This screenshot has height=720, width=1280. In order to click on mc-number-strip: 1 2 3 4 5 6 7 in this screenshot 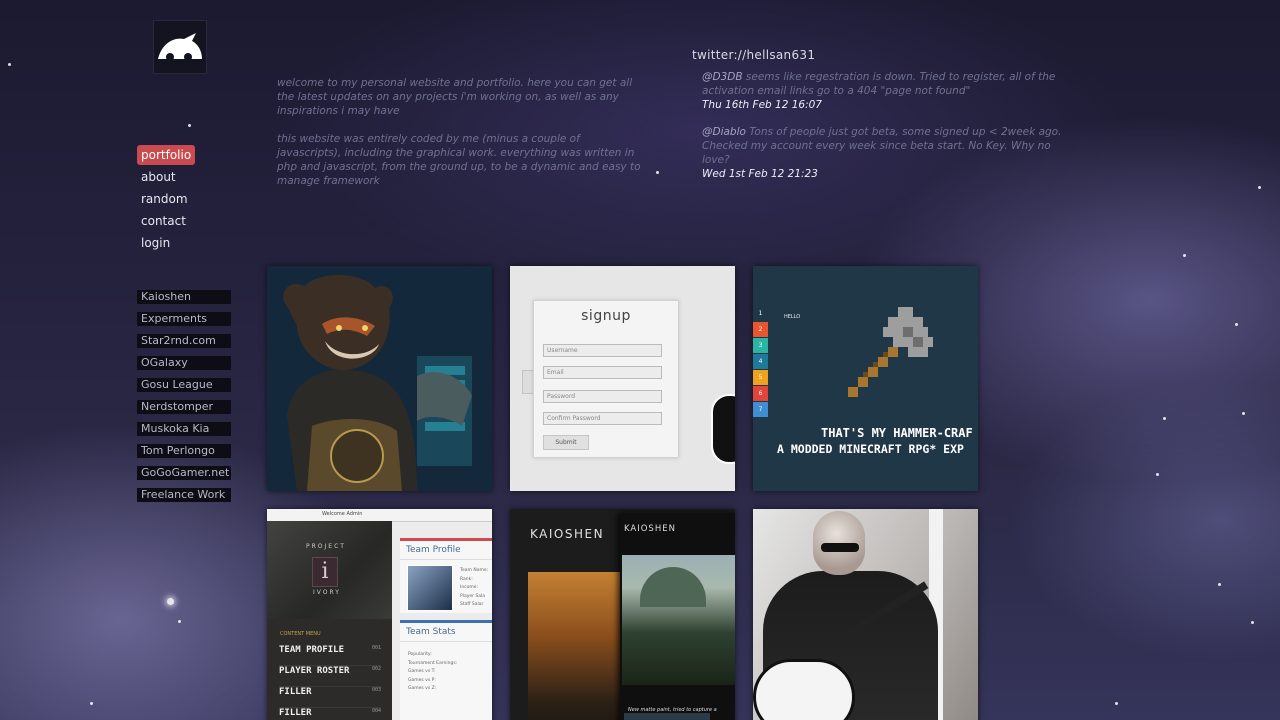, I will do `click(760, 362)`.